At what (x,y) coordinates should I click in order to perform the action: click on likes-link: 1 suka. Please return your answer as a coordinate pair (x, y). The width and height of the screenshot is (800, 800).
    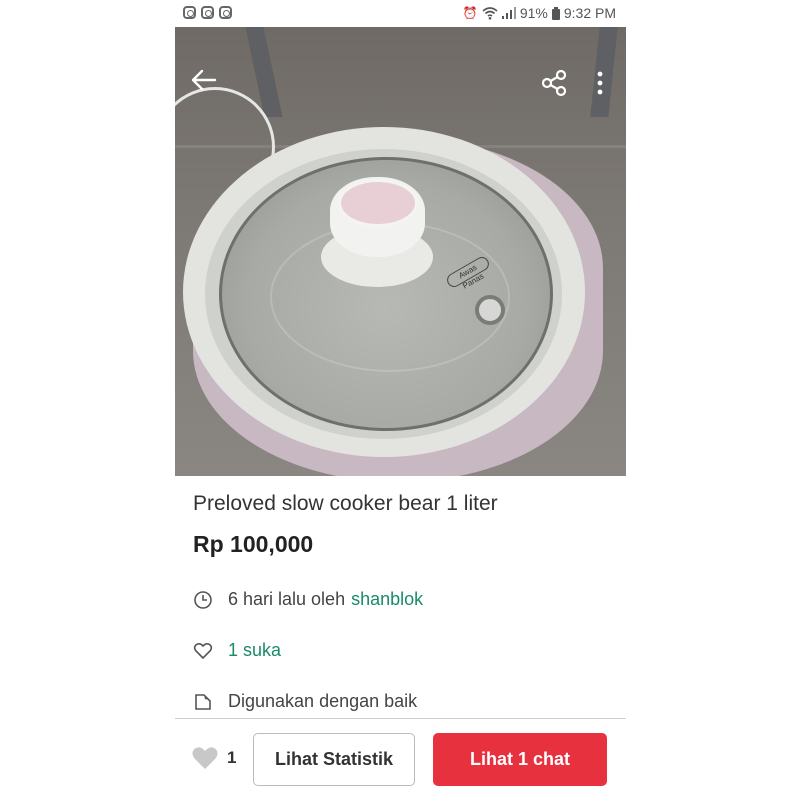
    Looking at the image, I should click on (254, 650).